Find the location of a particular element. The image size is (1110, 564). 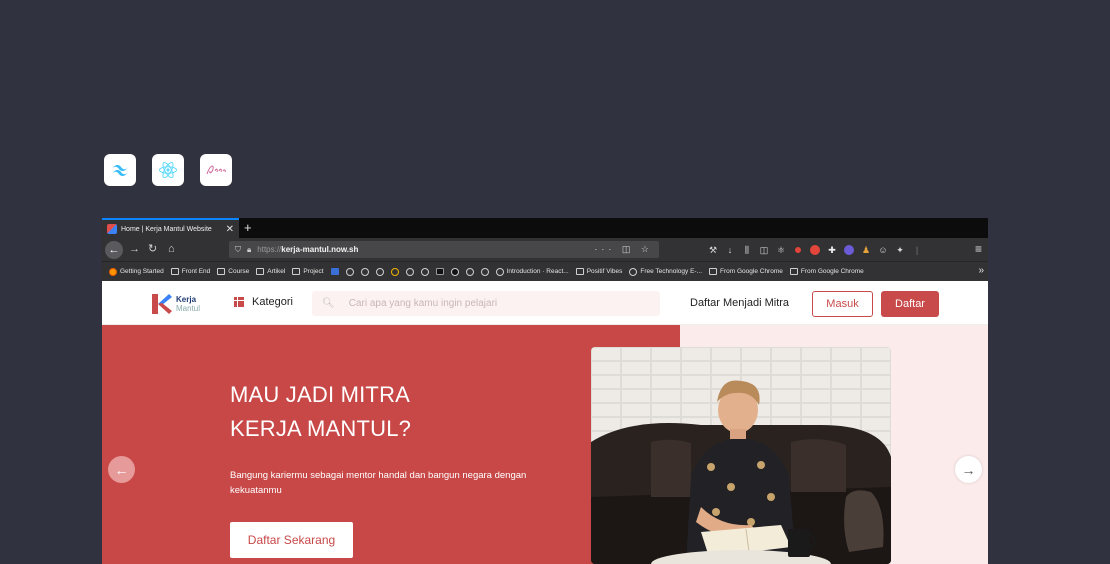

site-favicon-icon is located at coordinates (112, 229).